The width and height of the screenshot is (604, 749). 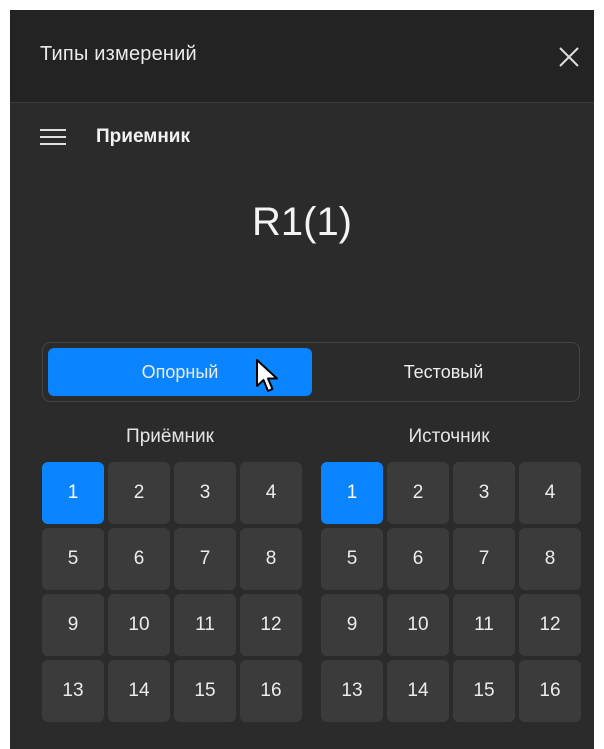 I want to click on receiver-port-button: 2, so click(x=139, y=493).